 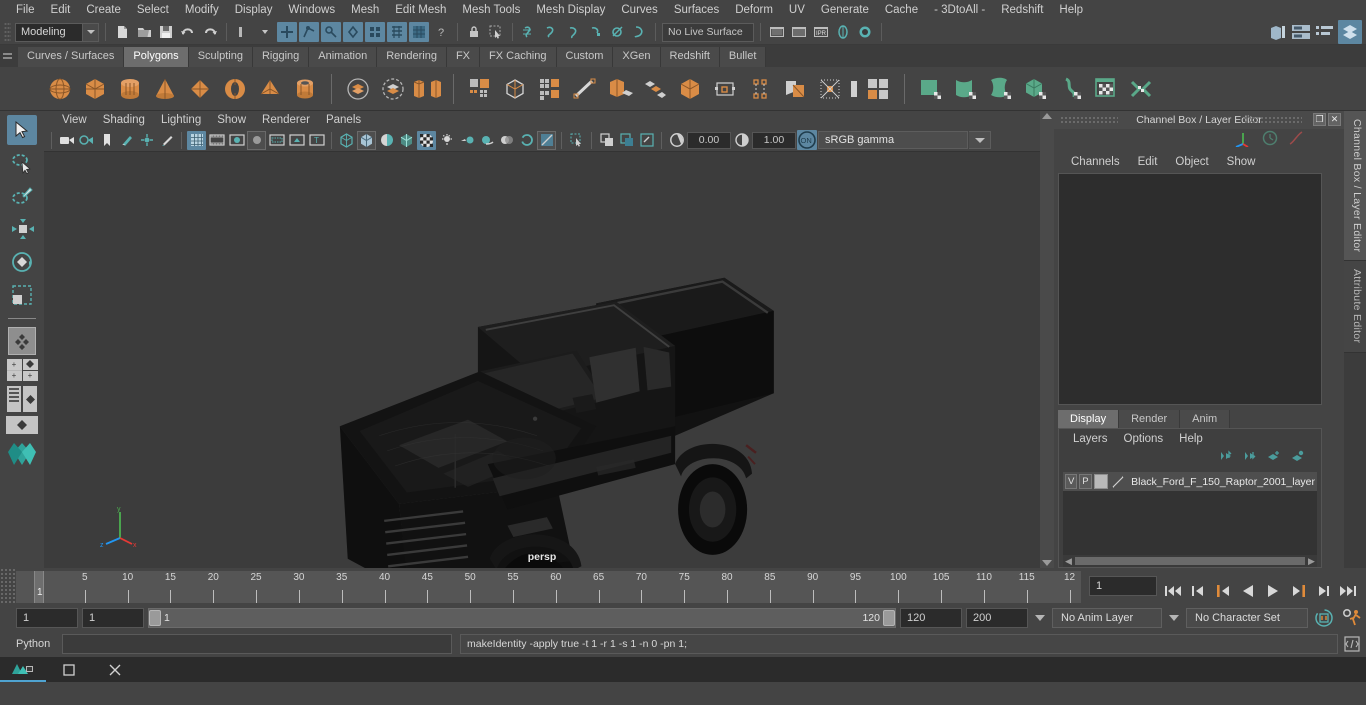 What do you see at coordinates (1273, 591) in the screenshot?
I see `play-forwards-icon` at bounding box center [1273, 591].